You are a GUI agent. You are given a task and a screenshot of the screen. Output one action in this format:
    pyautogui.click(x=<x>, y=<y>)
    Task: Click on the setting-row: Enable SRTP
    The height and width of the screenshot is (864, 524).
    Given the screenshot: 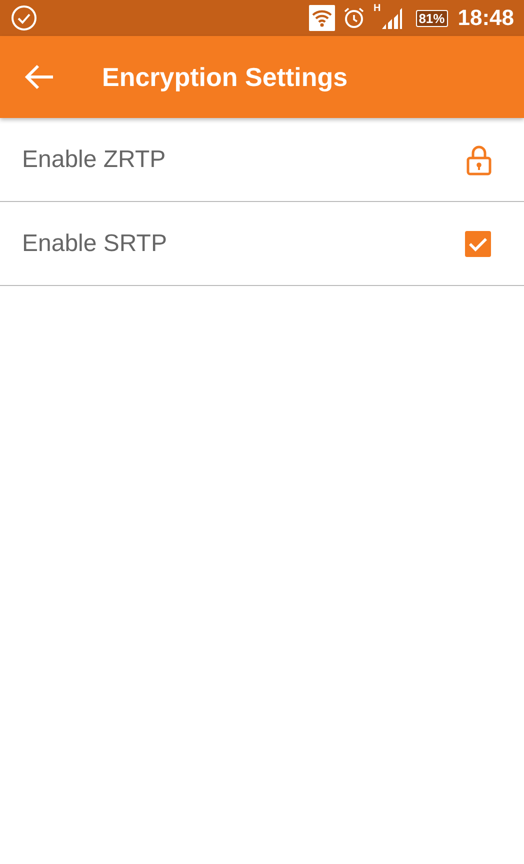 What is the action you would take?
    pyautogui.click(x=262, y=244)
    